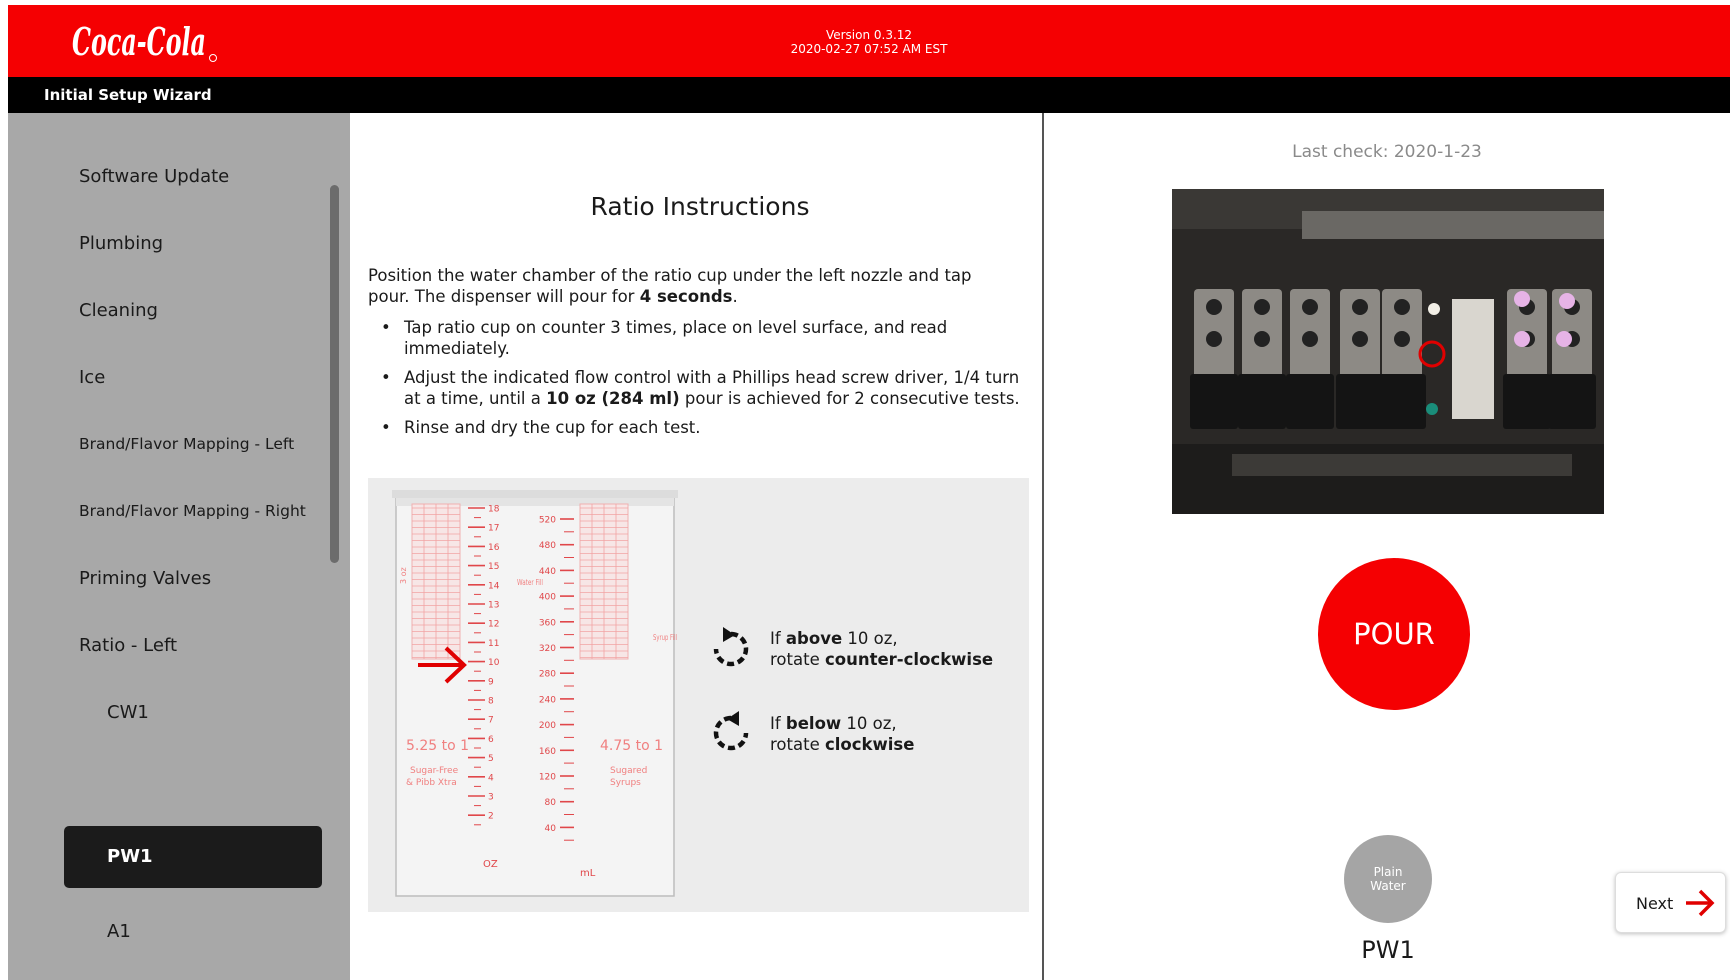 Image resolution: width=1730 pixels, height=980 pixels. I want to click on bullet-text: Rinse and dry the cup for each test., so click(552, 427).